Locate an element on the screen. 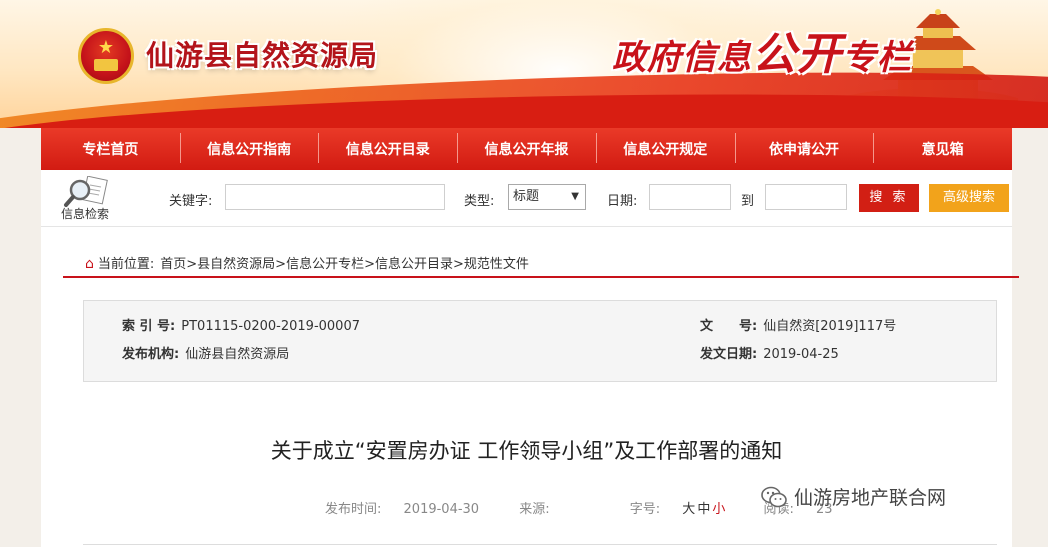 Image resolution: width=1048 pixels, height=547 pixels. breadcrumb-divider is located at coordinates (541, 277).